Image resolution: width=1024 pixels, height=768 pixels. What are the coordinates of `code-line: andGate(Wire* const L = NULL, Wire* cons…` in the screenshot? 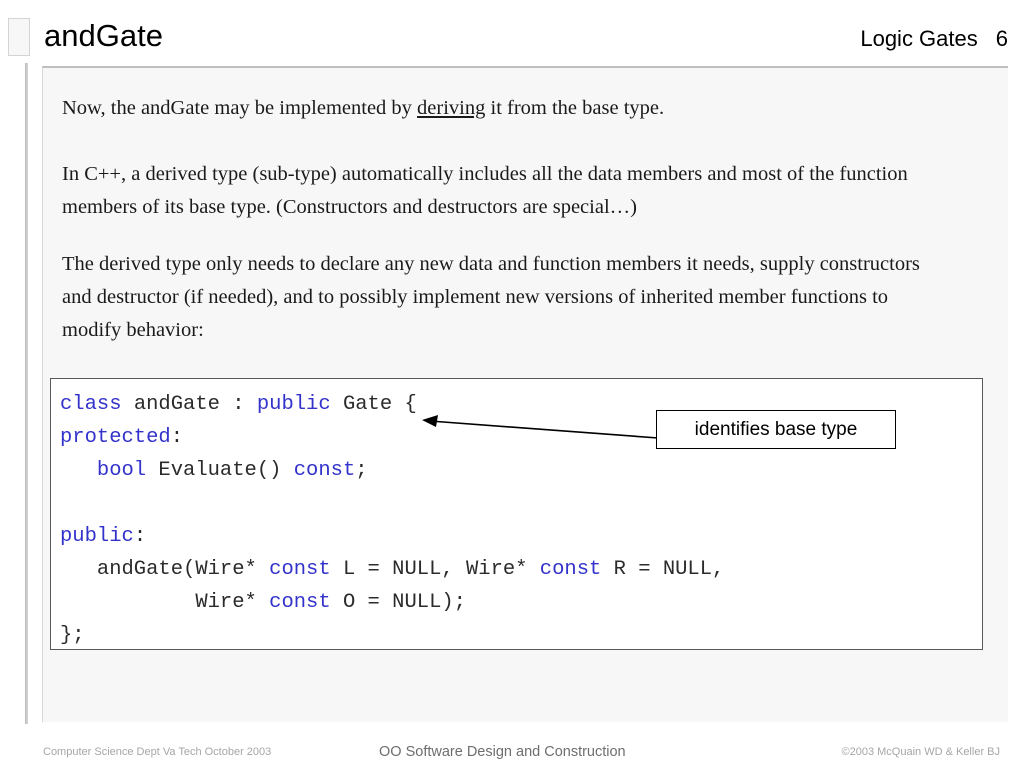 It's located at (392, 569).